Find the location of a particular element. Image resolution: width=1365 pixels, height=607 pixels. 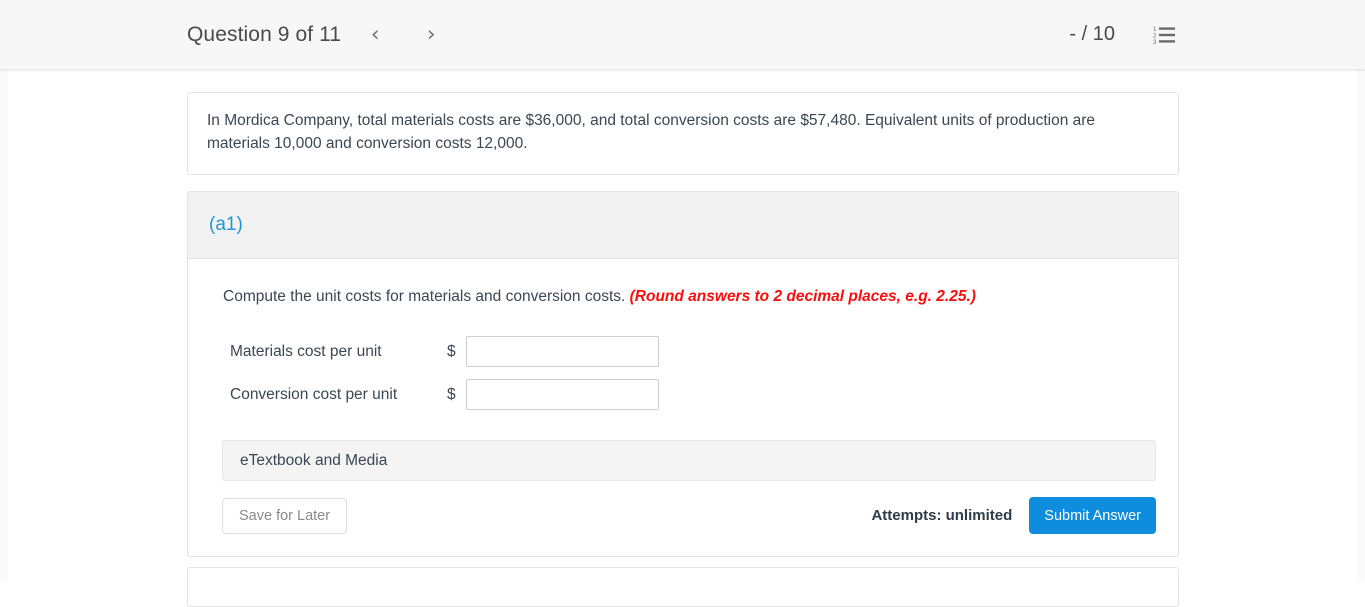

svg-text: 1 is located at coordinates (1155, 30).